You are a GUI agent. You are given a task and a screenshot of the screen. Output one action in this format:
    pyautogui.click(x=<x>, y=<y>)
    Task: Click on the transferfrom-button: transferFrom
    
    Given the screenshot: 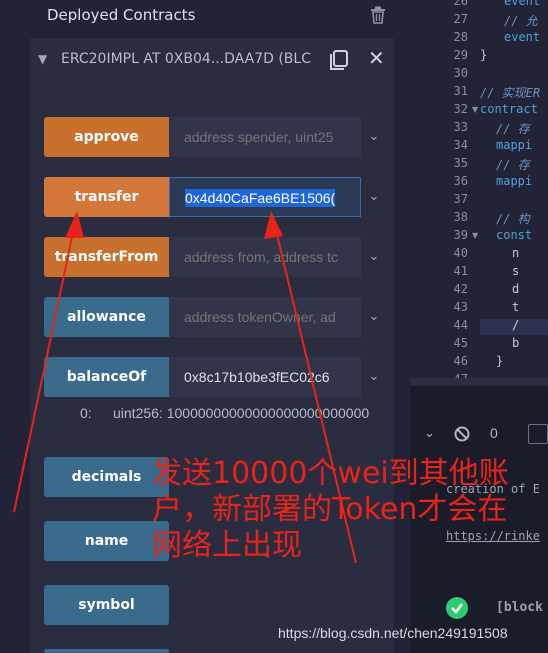 What is the action you would take?
    pyautogui.click(x=106, y=257)
    